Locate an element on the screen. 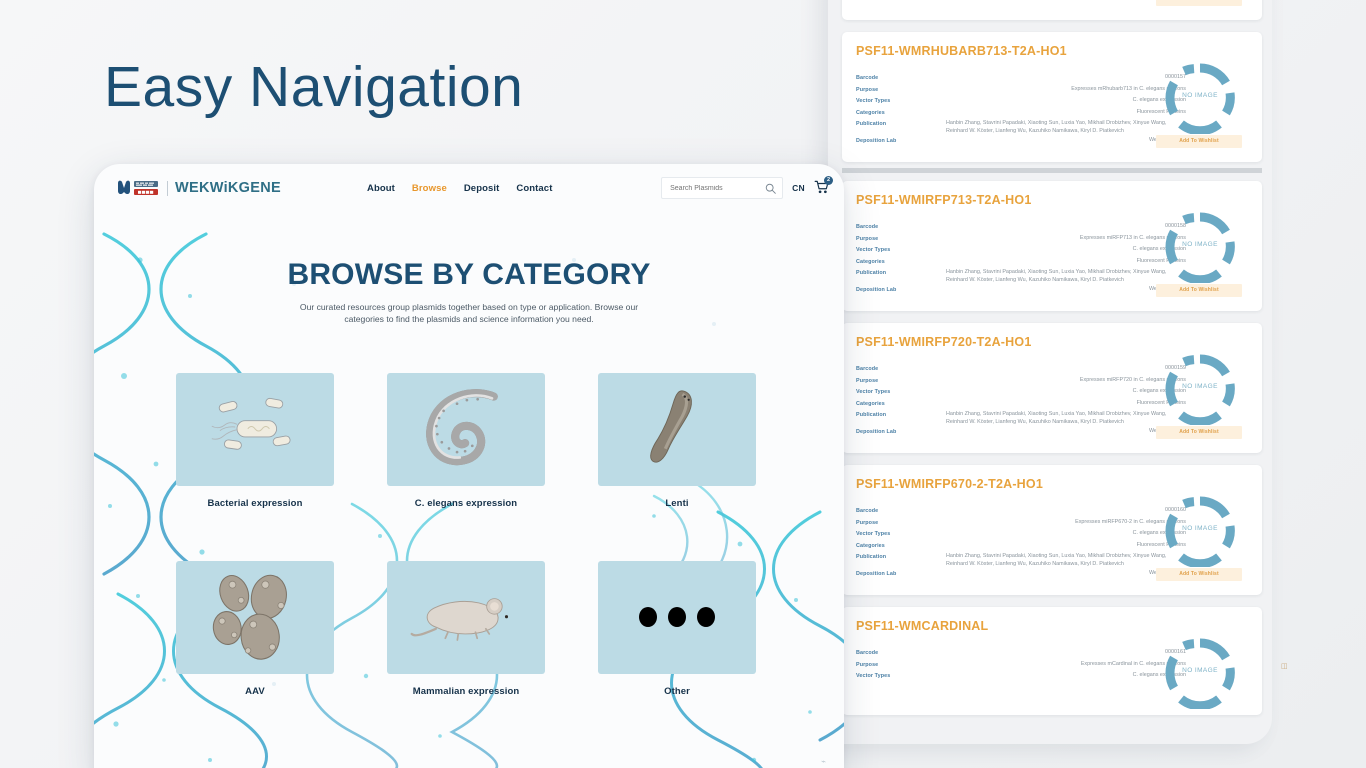  category-tile-mammalian-expression is located at coordinates (466, 617).